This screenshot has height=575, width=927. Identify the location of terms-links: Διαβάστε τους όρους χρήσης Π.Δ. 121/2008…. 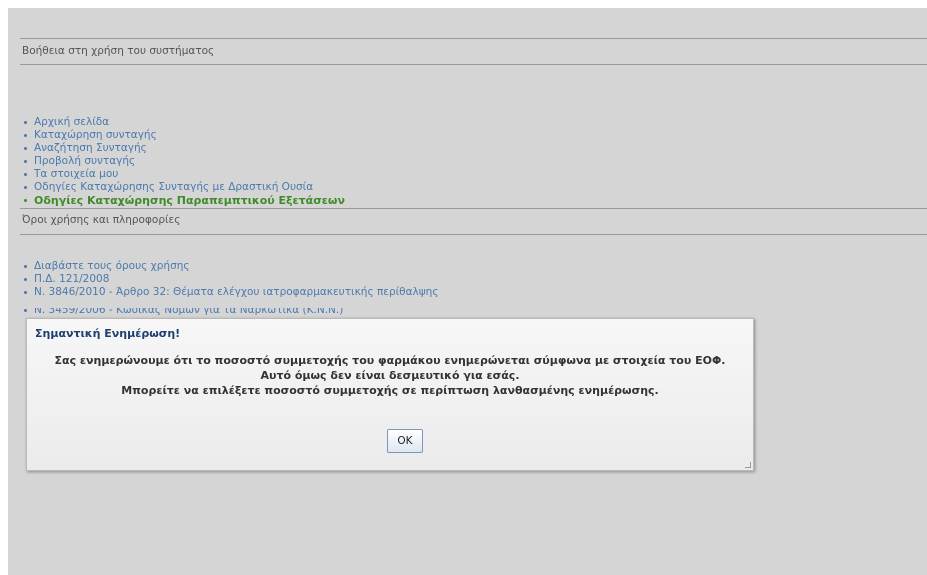
(230, 279).